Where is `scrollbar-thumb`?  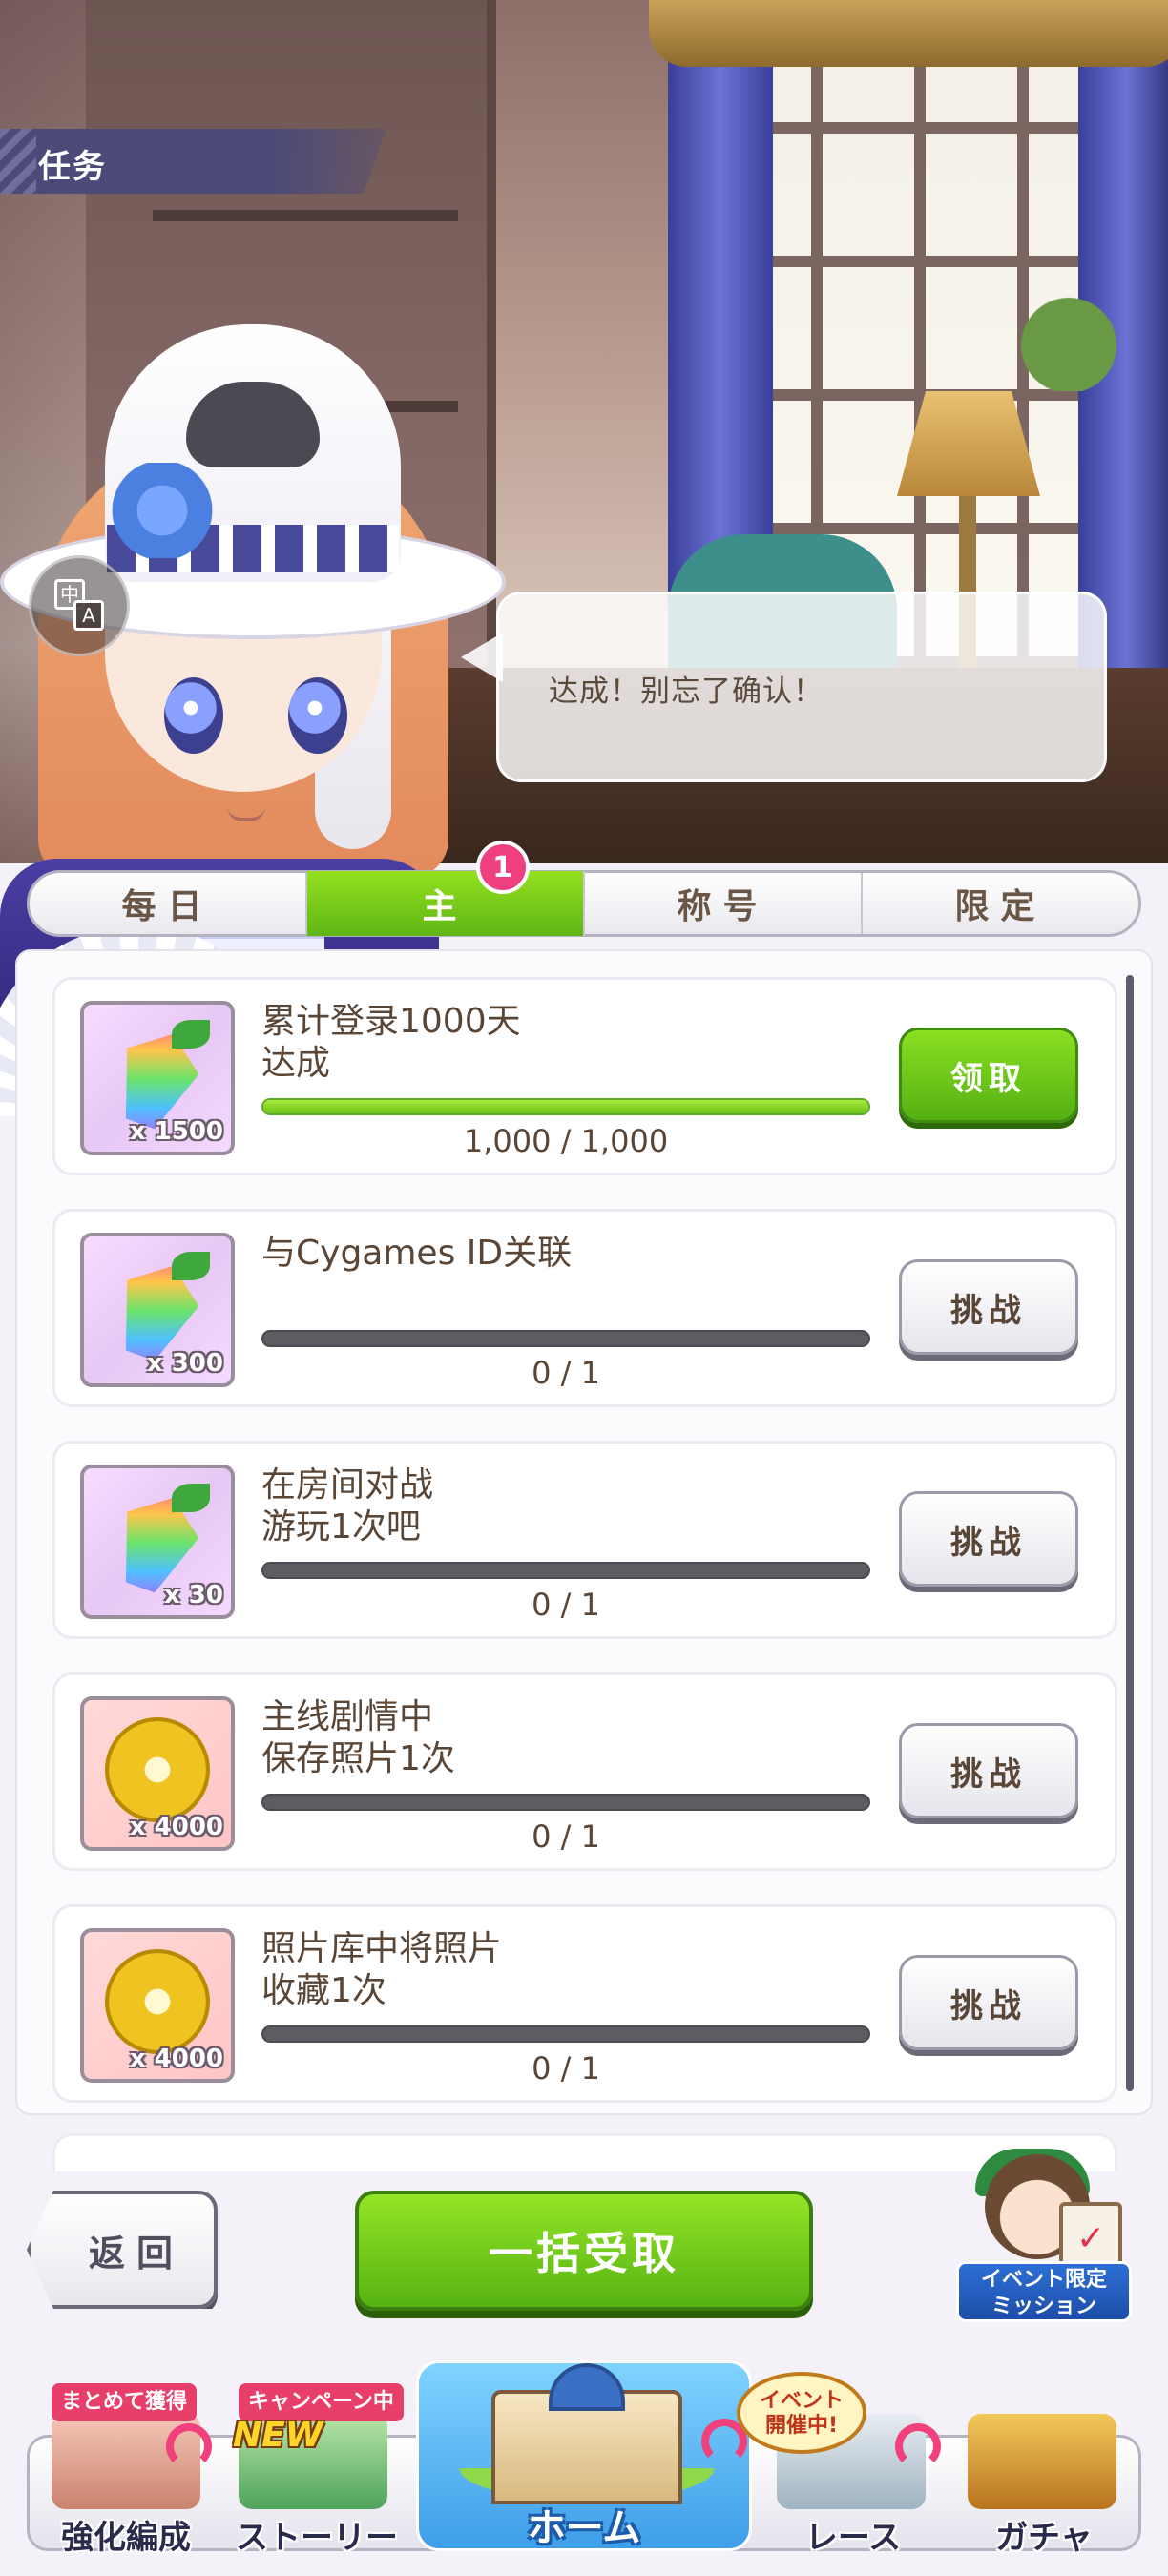 scrollbar-thumb is located at coordinates (1130, 1533).